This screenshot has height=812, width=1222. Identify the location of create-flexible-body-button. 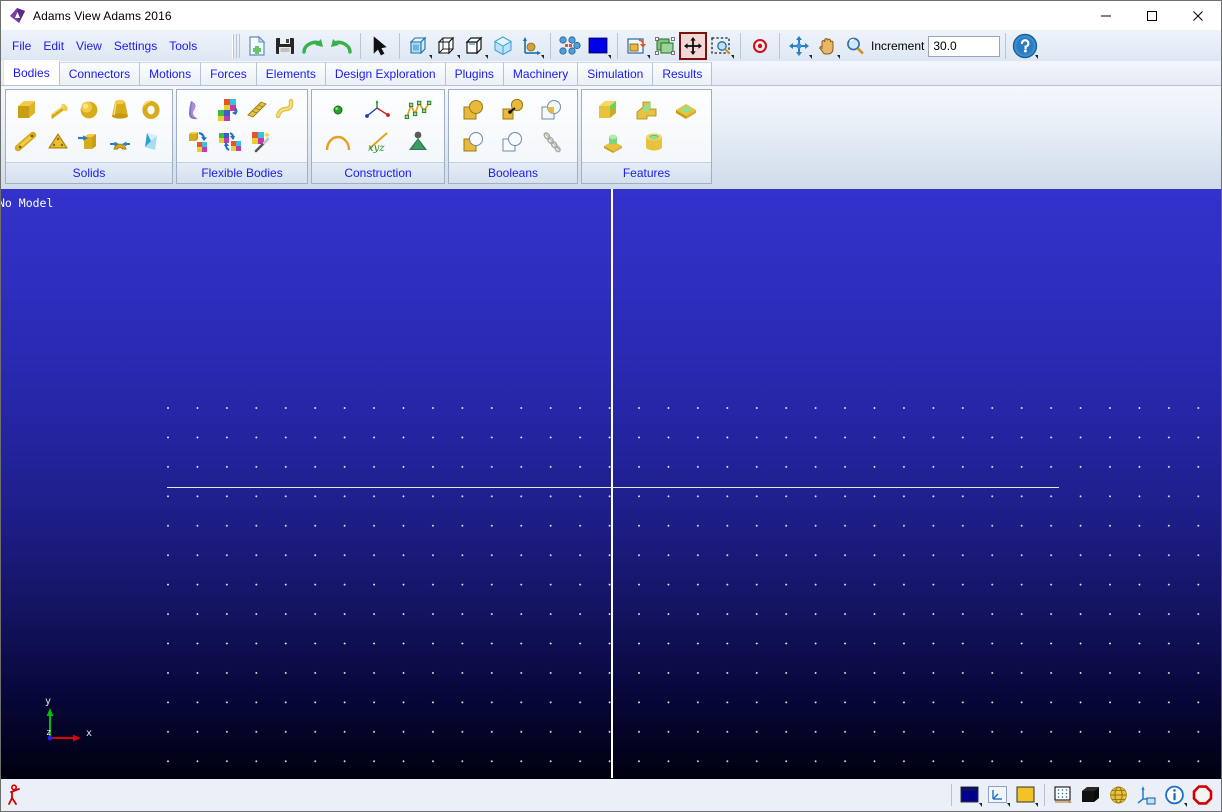
(198, 110).